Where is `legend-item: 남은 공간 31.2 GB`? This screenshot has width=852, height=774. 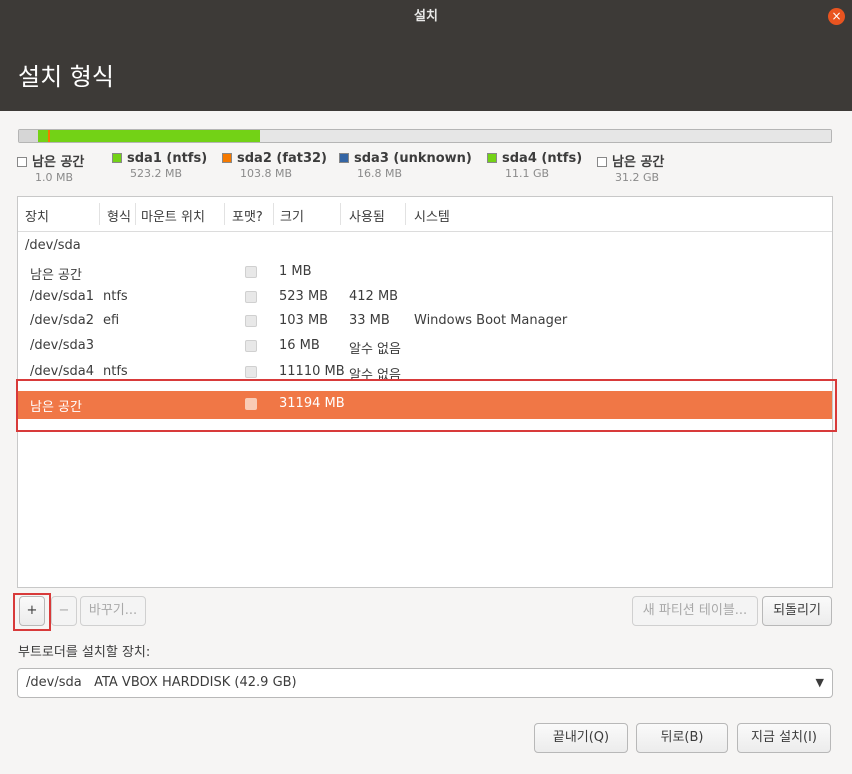
legend-item: 남은 공간 31.2 GB is located at coordinates (630, 167).